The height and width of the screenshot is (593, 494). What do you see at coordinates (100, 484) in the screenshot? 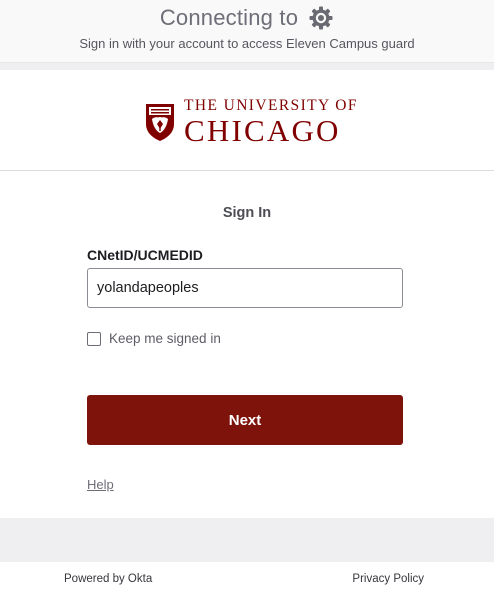
I see `help-link: Help` at bounding box center [100, 484].